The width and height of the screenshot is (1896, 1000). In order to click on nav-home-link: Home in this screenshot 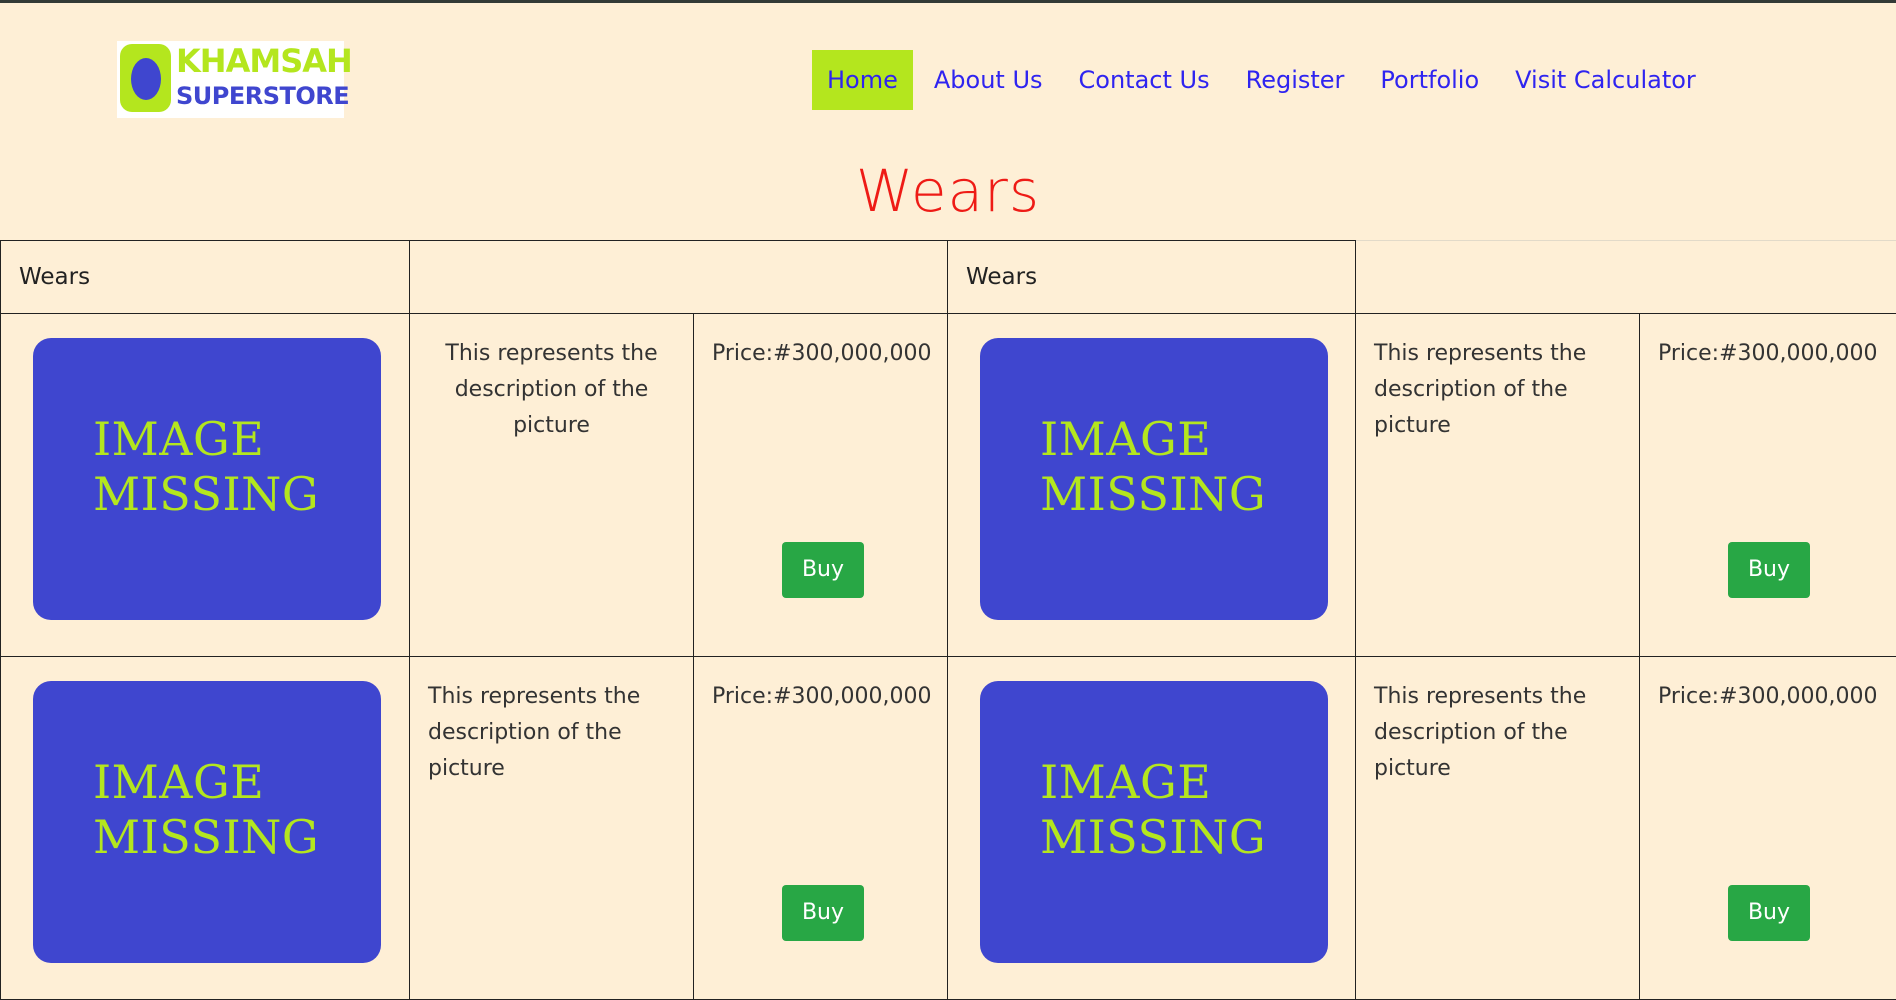, I will do `click(862, 80)`.